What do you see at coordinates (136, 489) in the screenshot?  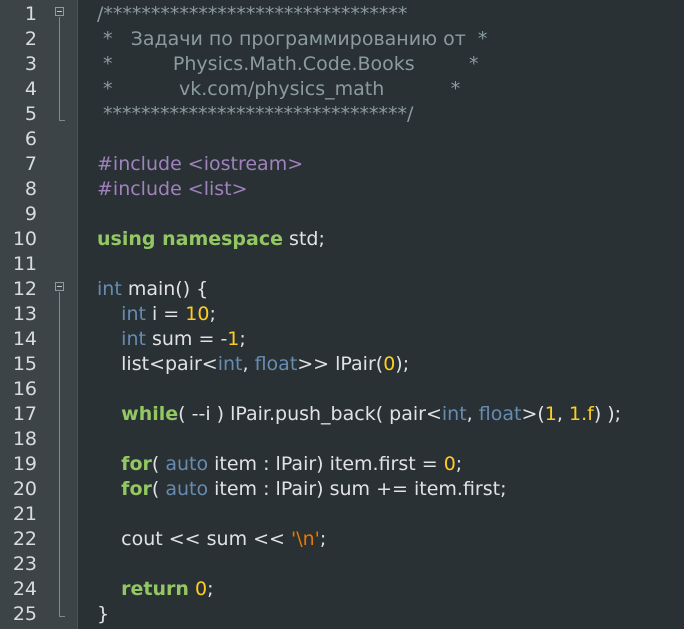 I see `code-token: for` at bounding box center [136, 489].